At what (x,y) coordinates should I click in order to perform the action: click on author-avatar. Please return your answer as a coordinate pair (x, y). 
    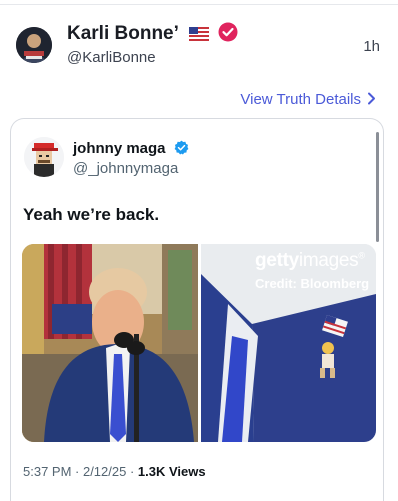
    Looking at the image, I should click on (34, 45).